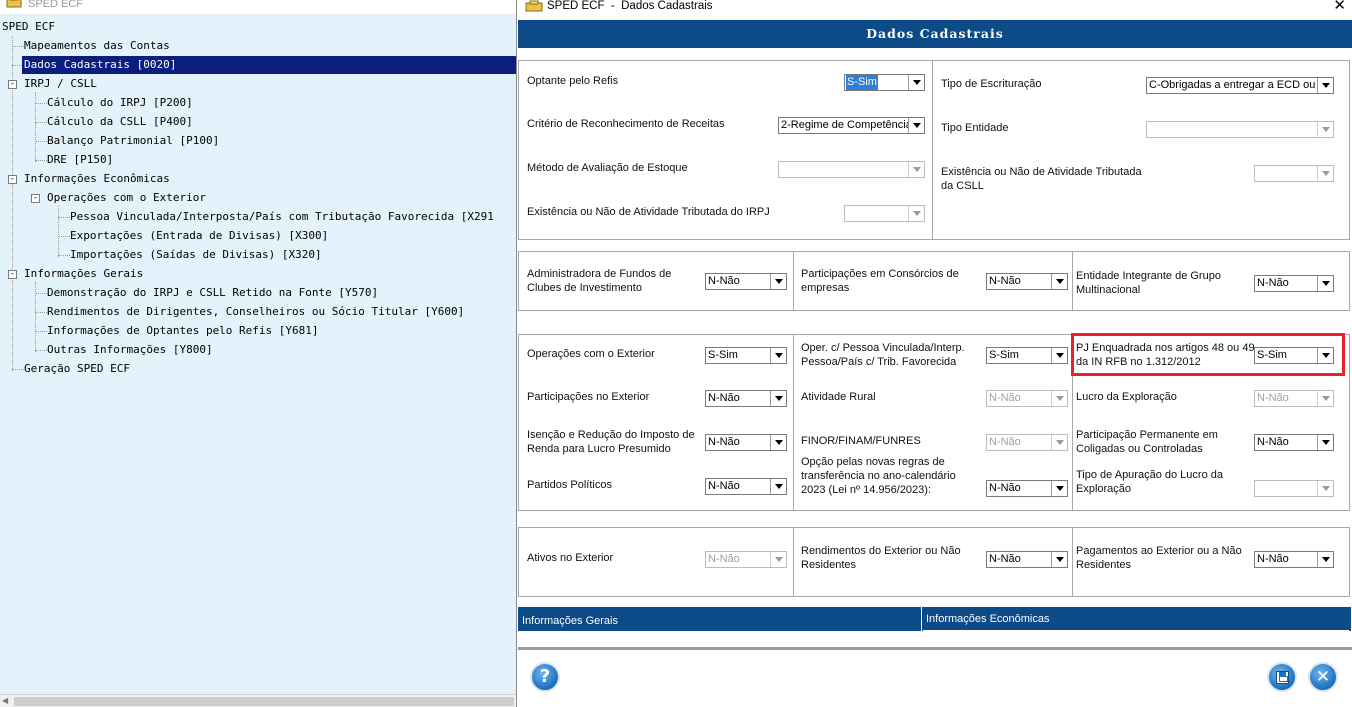 The height and width of the screenshot is (707, 1352). Describe the element at coordinates (880, 281) in the screenshot. I see `label-consorcios: Participações em Consórcios de empresas` at that location.